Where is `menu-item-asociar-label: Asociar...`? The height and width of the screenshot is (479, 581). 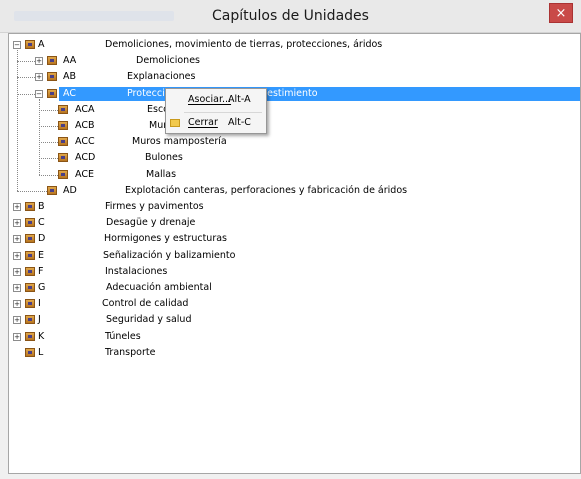 menu-item-asociar-label: Asociar... is located at coordinates (210, 99).